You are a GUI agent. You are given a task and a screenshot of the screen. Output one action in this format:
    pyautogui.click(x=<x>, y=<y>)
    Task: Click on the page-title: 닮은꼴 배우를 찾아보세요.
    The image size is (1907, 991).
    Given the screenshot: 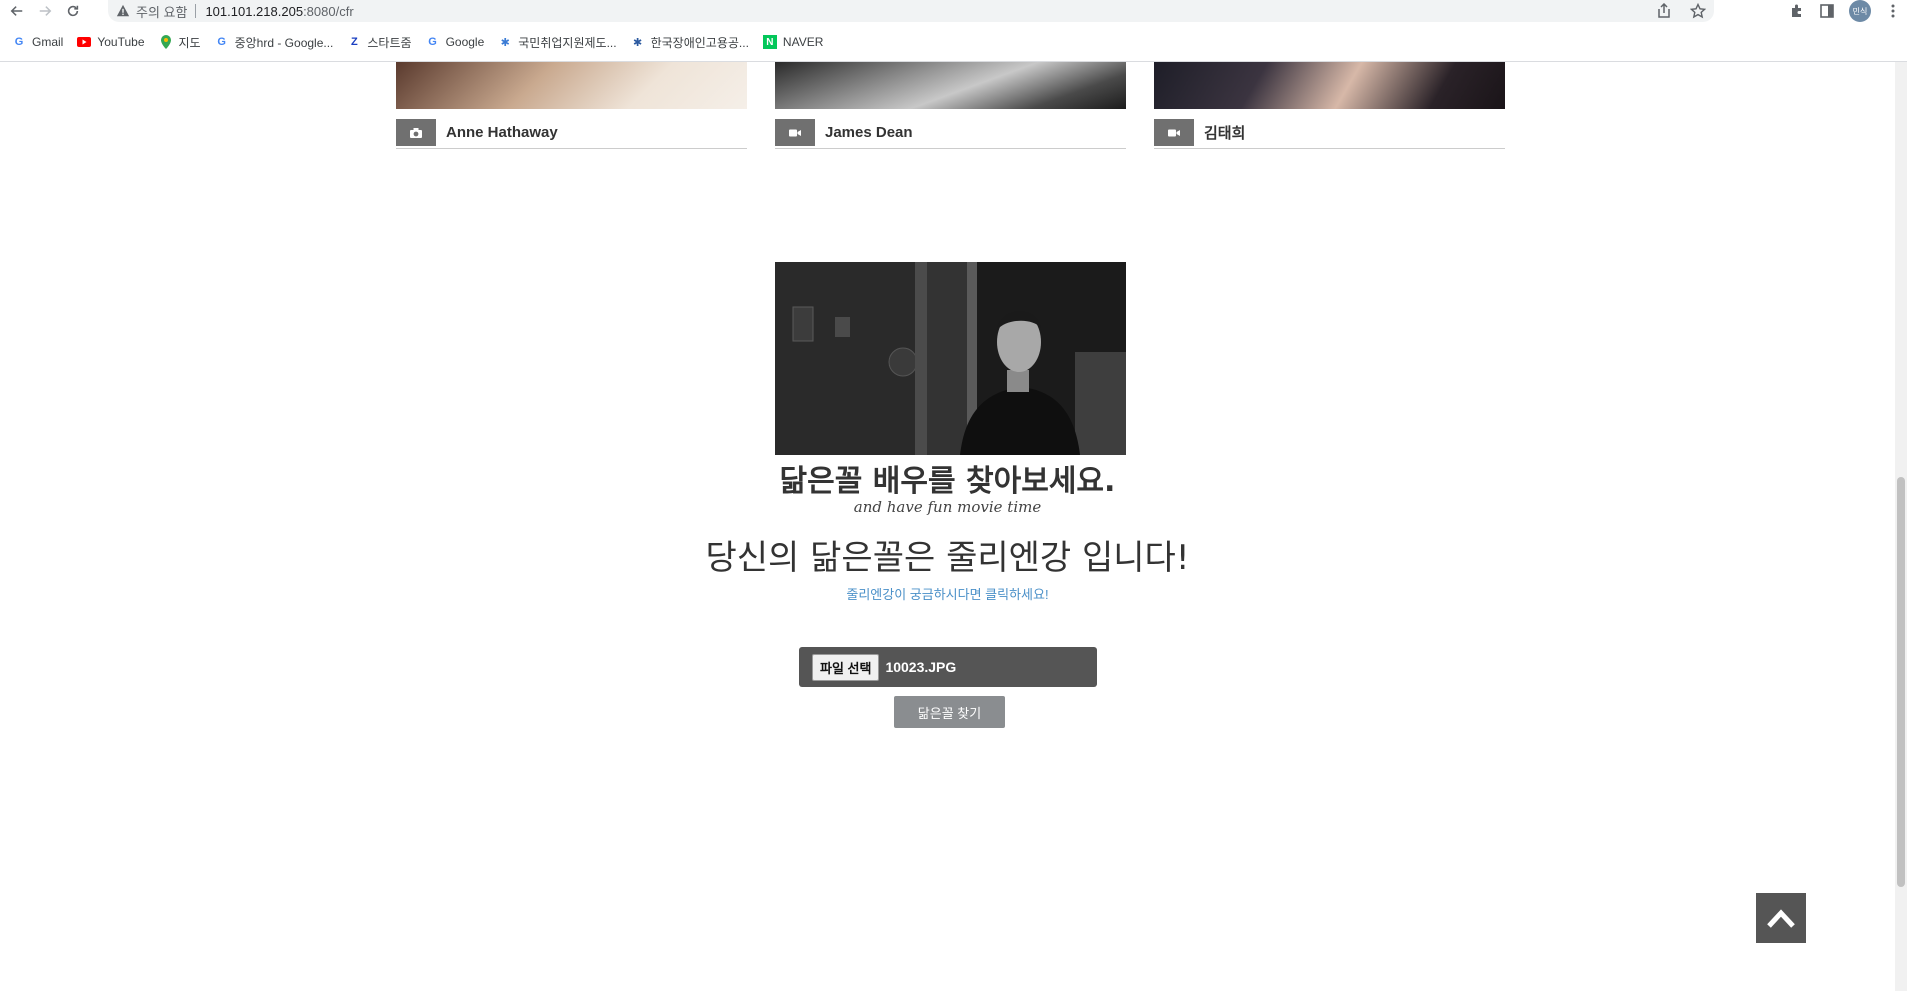 What is the action you would take?
    pyautogui.click(x=947, y=481)
    